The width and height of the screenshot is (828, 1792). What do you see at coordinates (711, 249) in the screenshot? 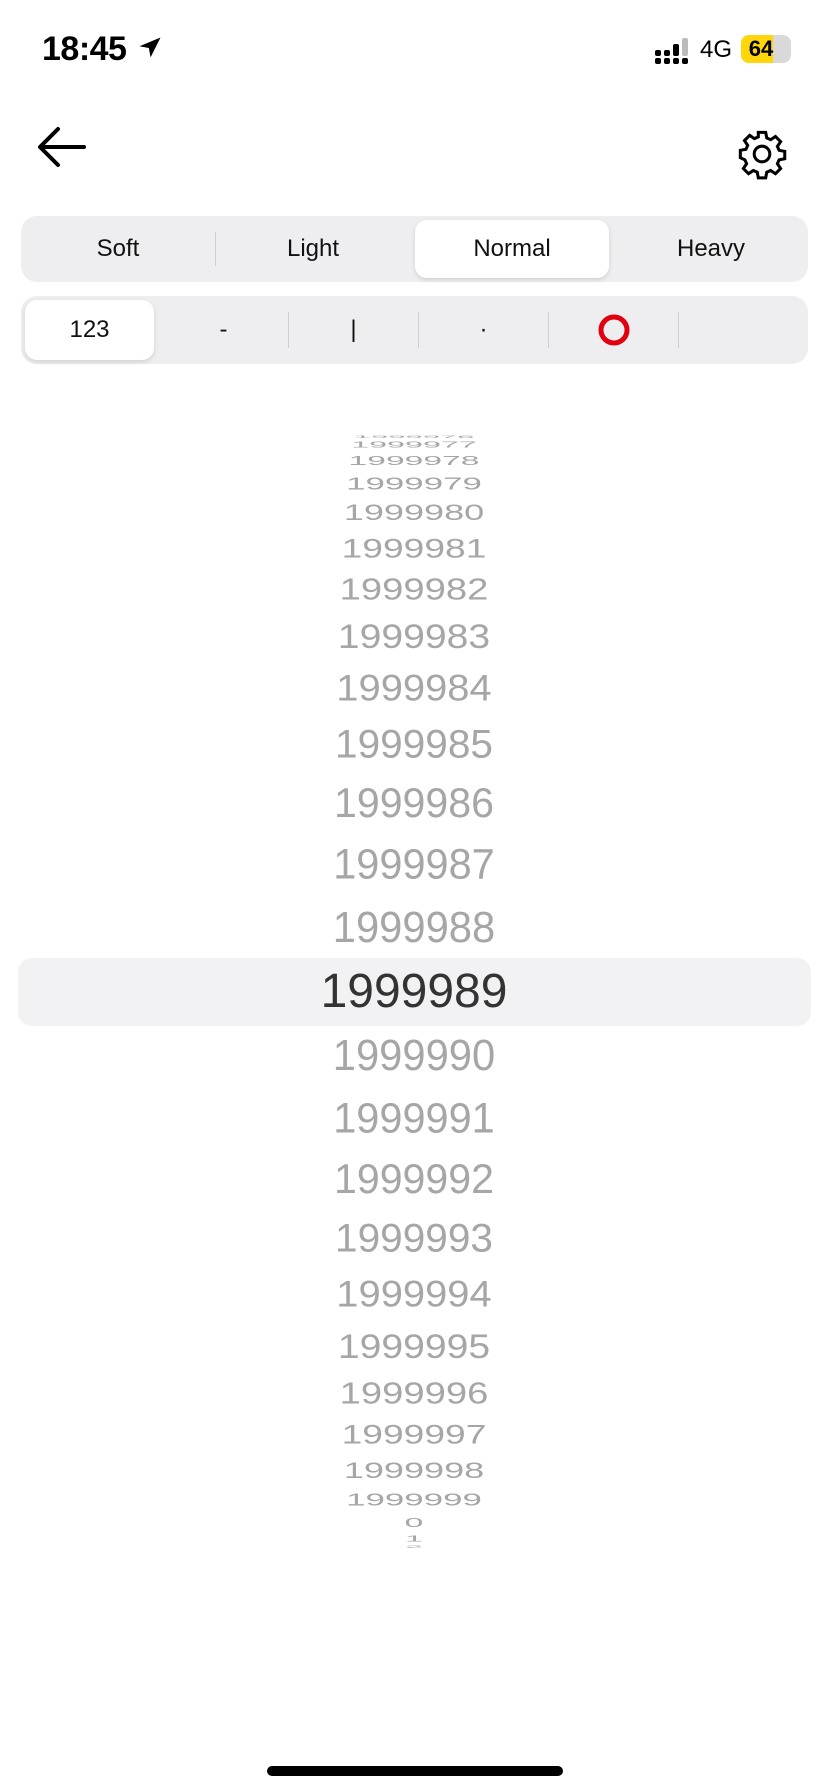
I see `segment-heavy: Heavy` at bounding box center [711, 249].